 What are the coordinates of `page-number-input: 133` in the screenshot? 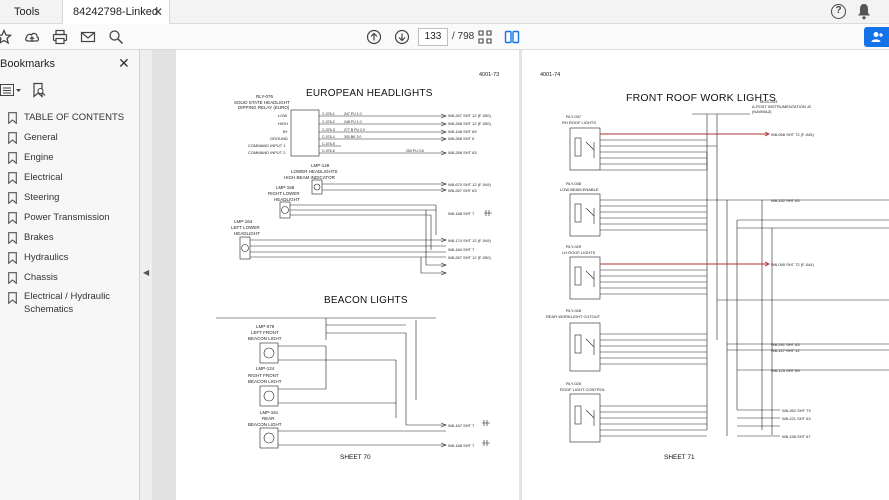 It's located at (433, 37).